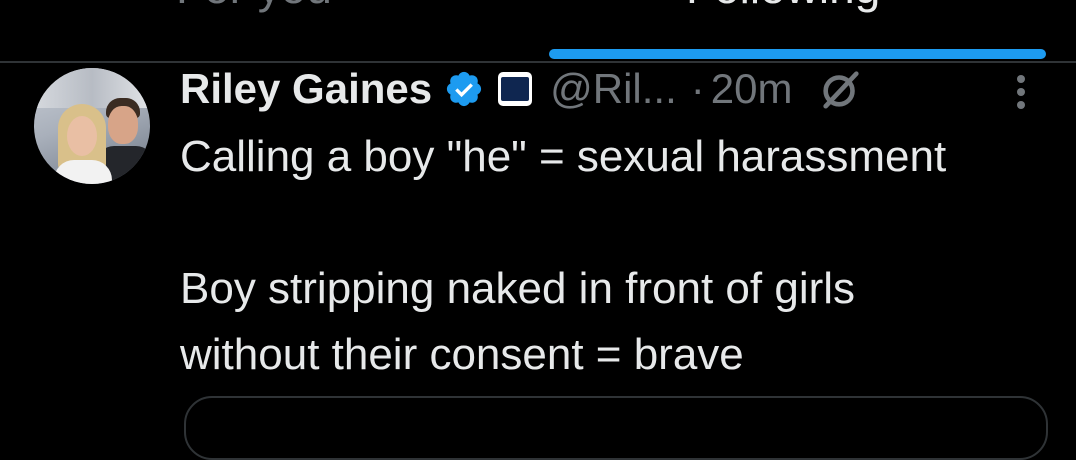  I want to click on tabs-divider, so click(538, 62).